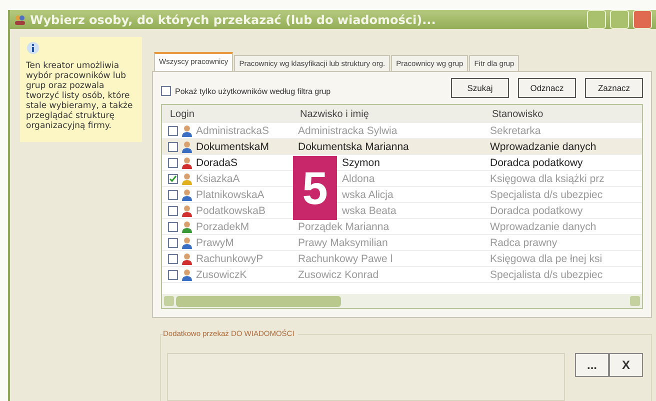 The image size is (656, 401). What do you see at coordinates (338, 274) in the screenshot?
I see `table-cell-text: Zusowicz Konrad` at bounding box center [338, 274].